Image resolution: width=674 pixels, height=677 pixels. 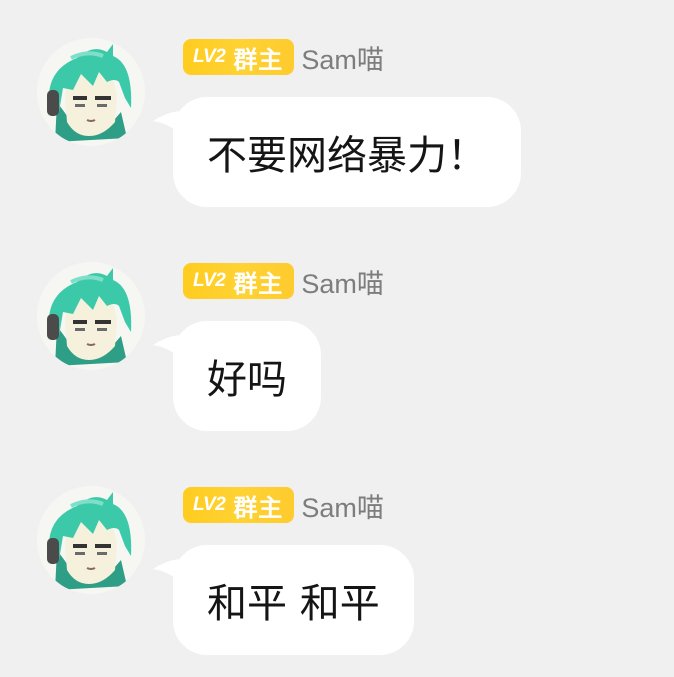 I want to click on message-bubble: 不要网络暴力！, so click(x=347, y=152).